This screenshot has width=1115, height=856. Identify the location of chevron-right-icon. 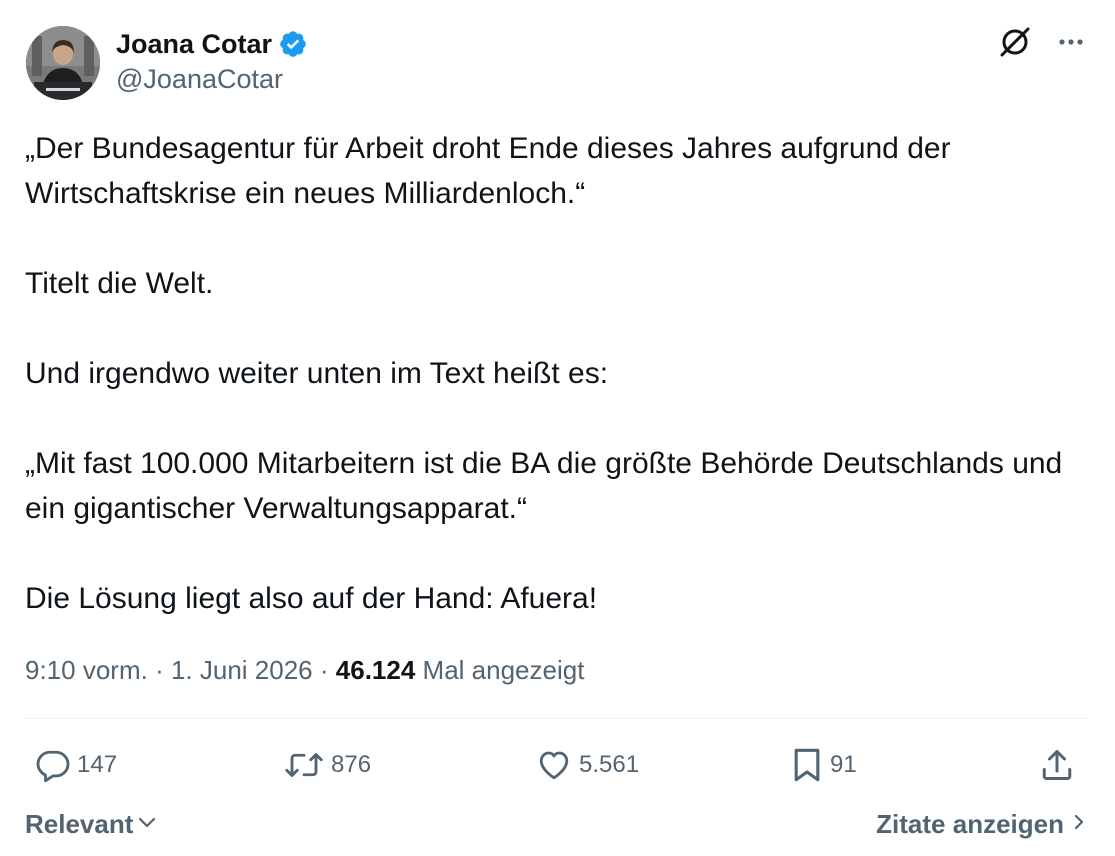
(1079, 824).